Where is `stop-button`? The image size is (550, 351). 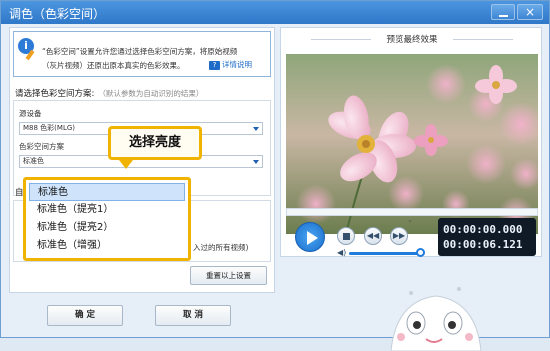
stop-button is located at coordinates (346, 236).